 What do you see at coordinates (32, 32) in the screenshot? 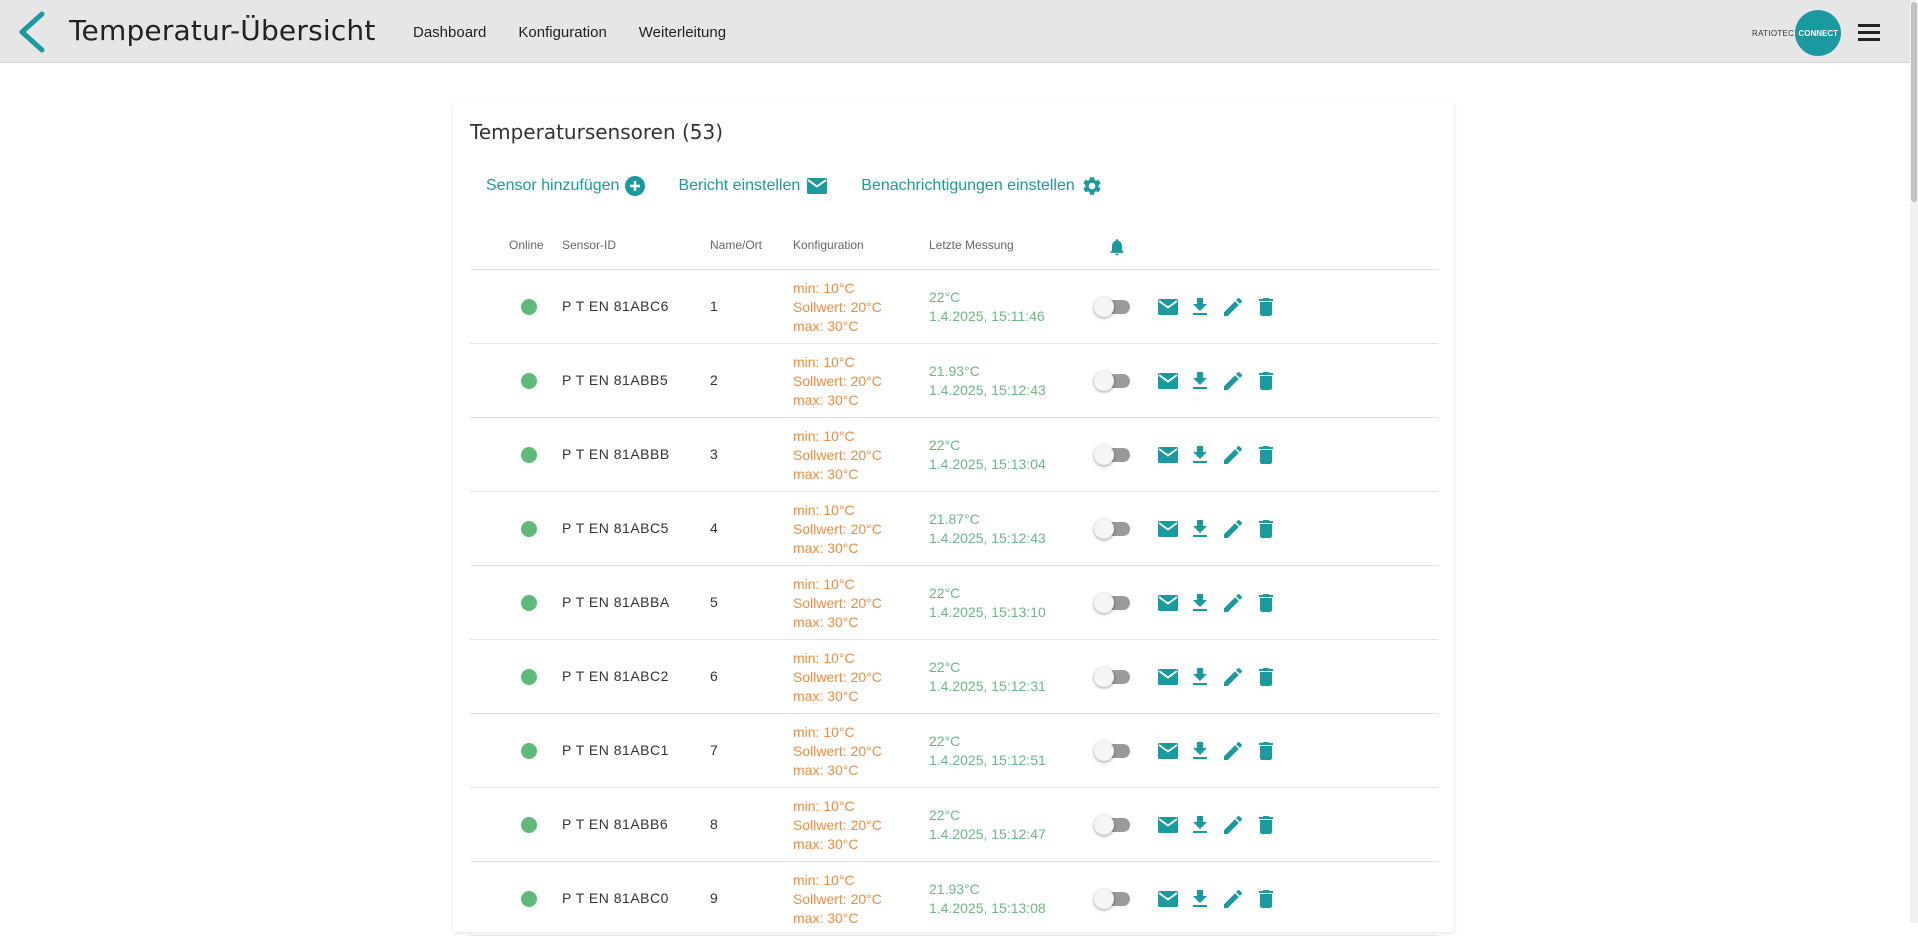
I see `chevron-left-icon` at bounding box center [32, 32].